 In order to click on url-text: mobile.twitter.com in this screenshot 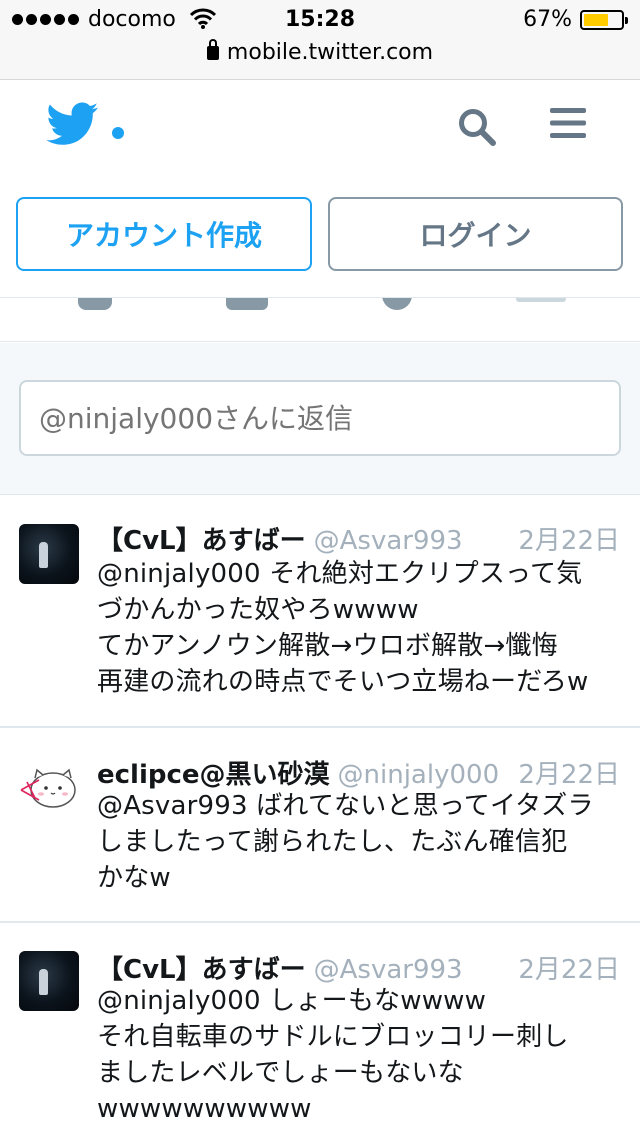, I will do `click(330, 52)`.